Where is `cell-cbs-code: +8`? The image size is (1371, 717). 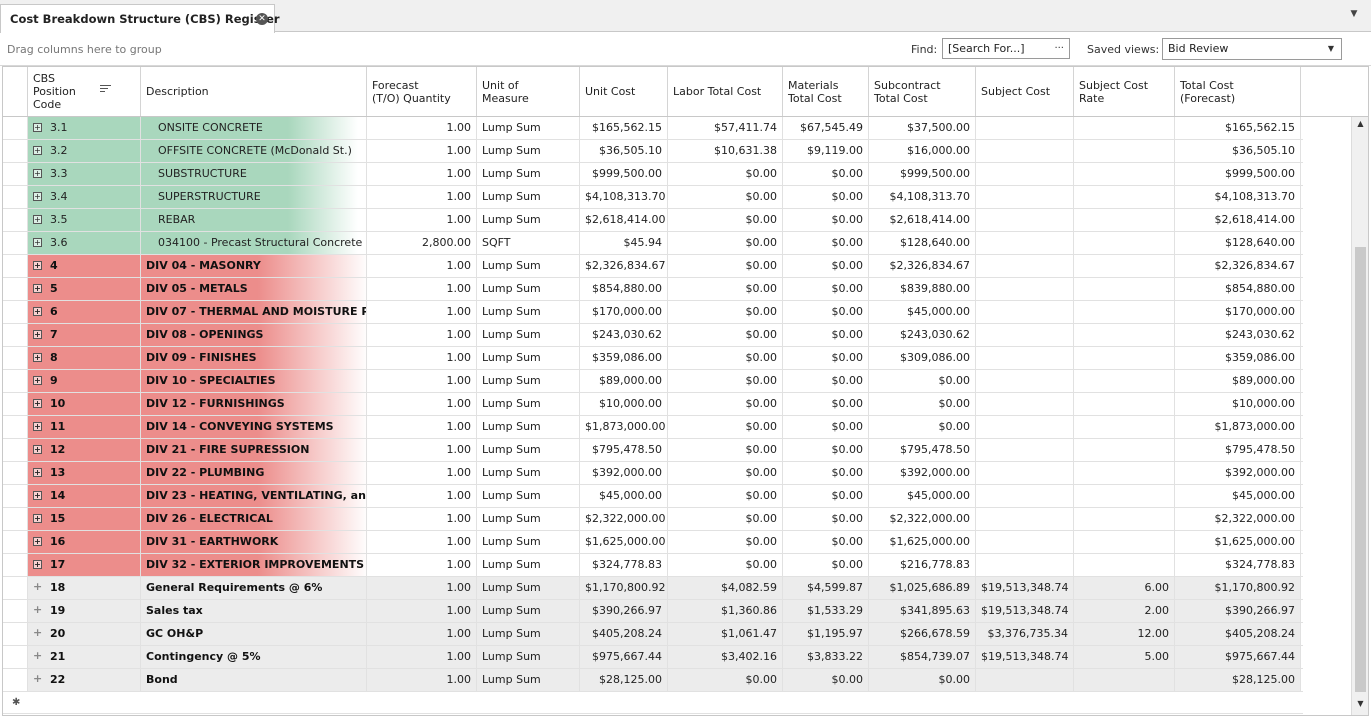 cell-cbs-code: +8 is located at coordinates (84, 358).